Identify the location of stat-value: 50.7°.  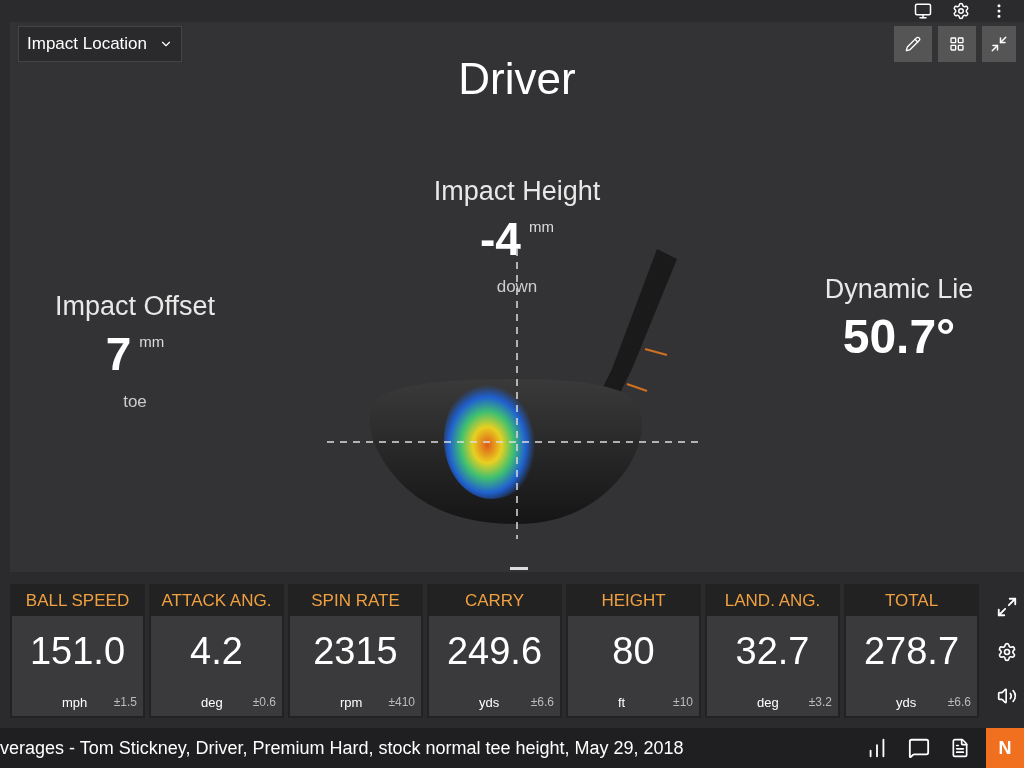
(899, 337).